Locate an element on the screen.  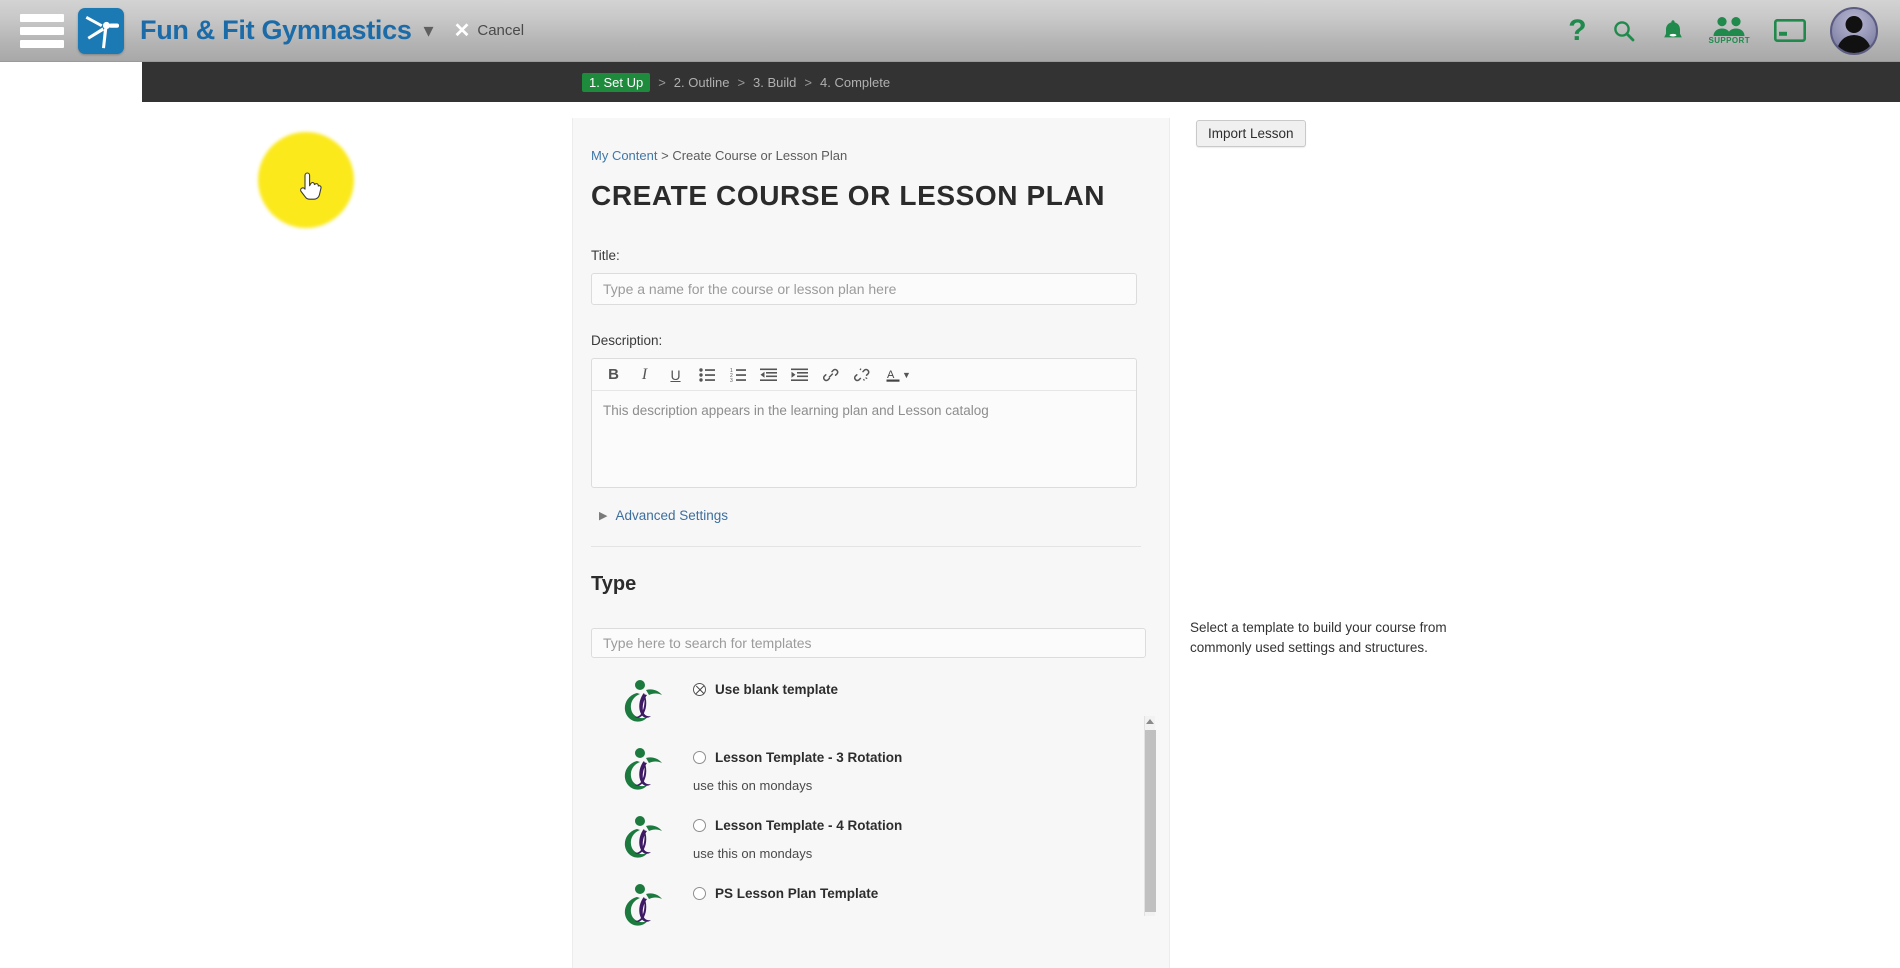
template-search-wrapper is located at coordinates (868, 643).